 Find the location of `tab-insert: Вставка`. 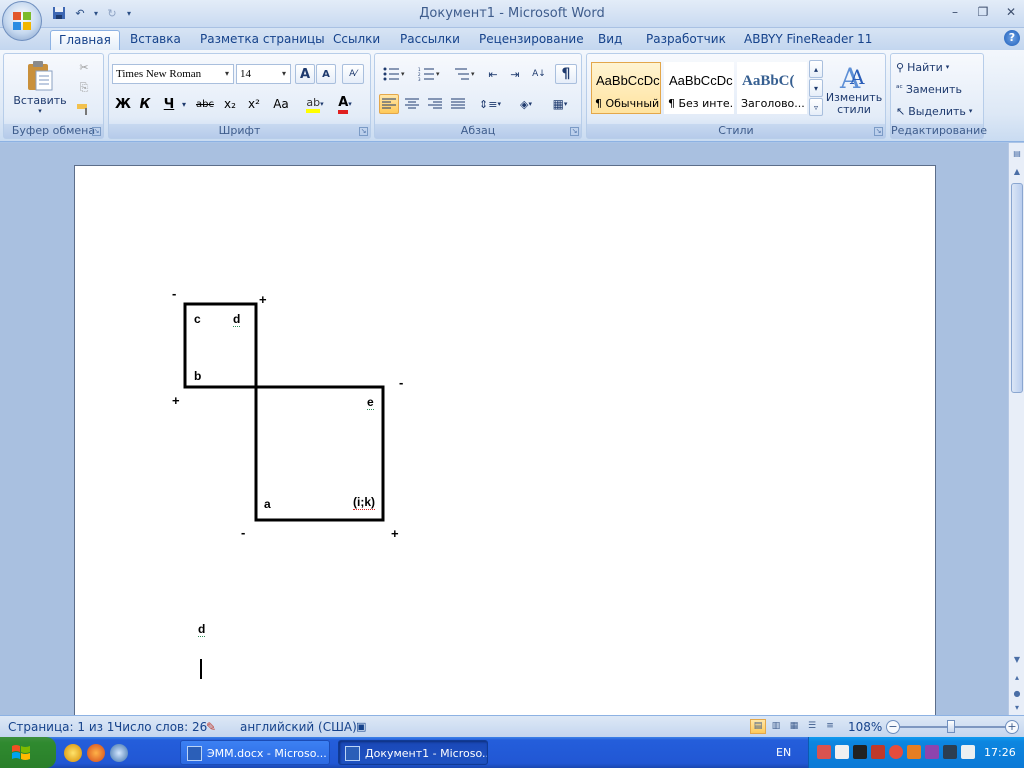

tab-insert: Вставка is located at coordinates (155, 40).